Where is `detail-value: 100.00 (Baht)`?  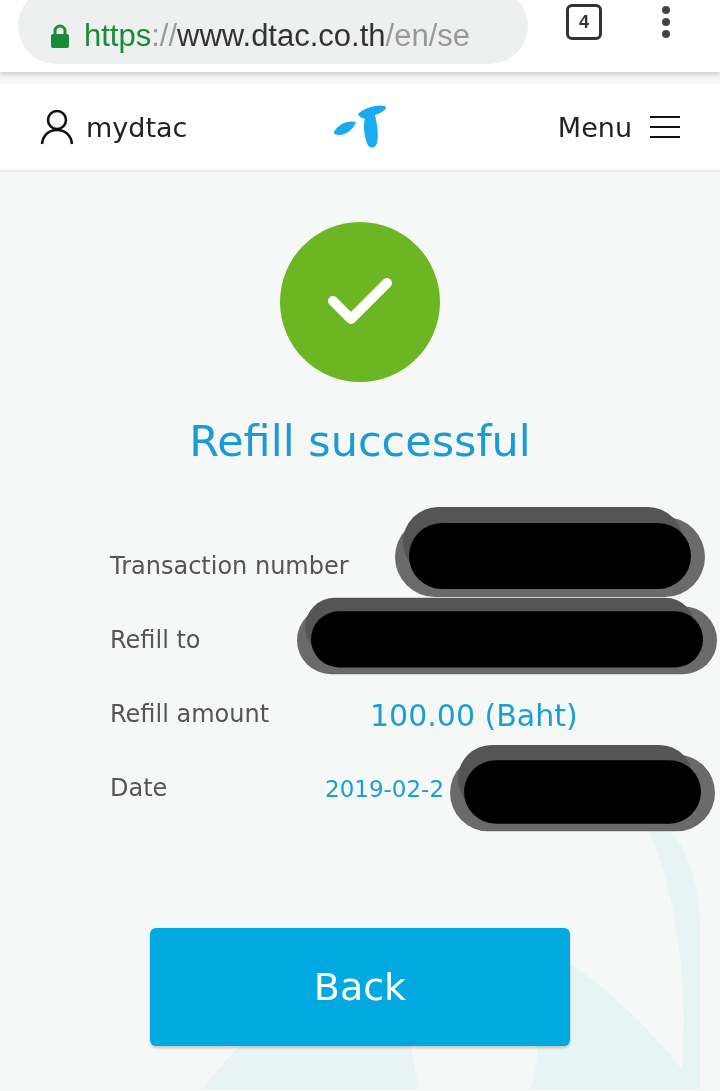
detail-value: 100.00 (Baht) is located at coordinates (474, 715).